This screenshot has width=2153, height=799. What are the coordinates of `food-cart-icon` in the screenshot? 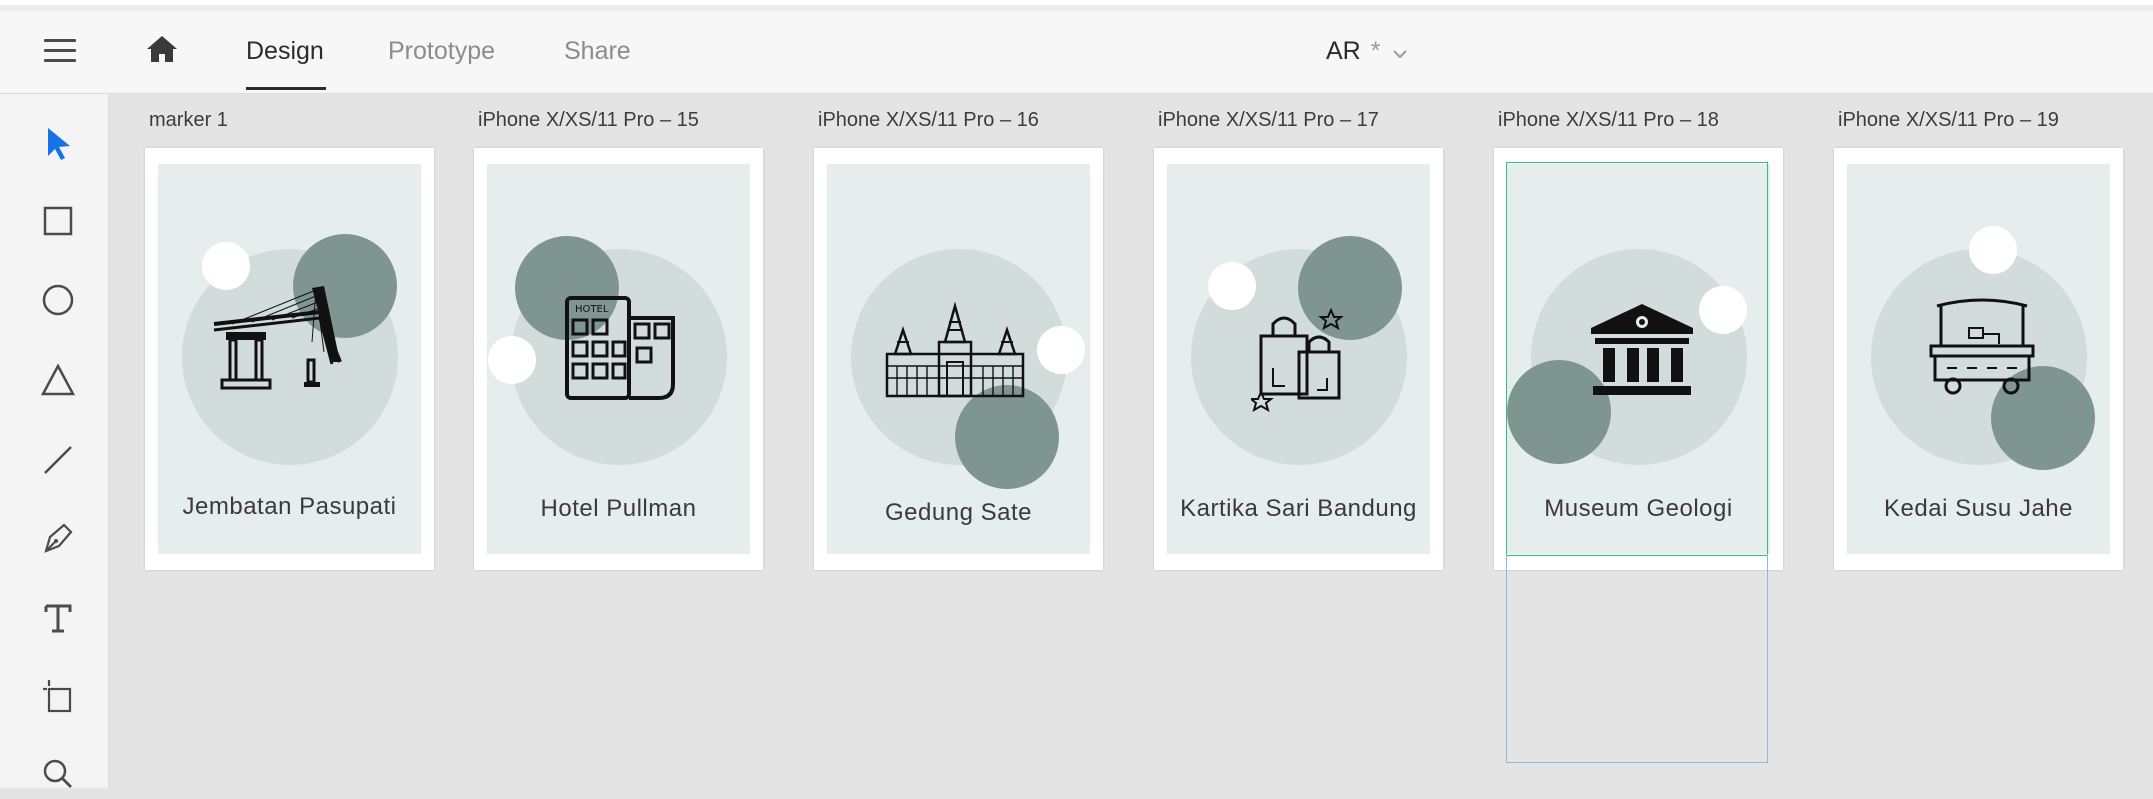 It's located at (1982, 348).